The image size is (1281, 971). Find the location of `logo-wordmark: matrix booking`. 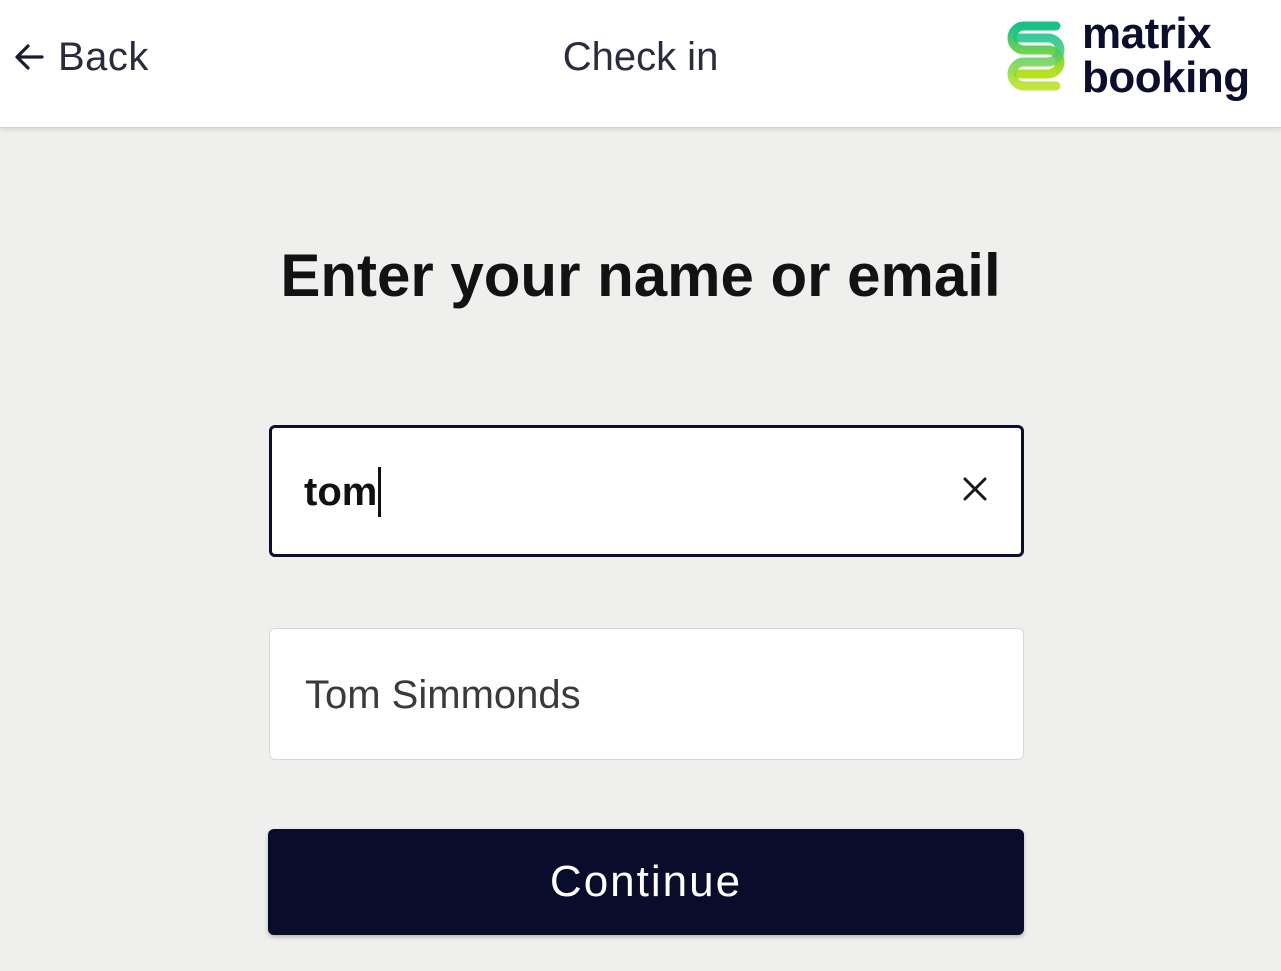

logo-wordmark: matrix booking is located at coordinates (1166, 56).